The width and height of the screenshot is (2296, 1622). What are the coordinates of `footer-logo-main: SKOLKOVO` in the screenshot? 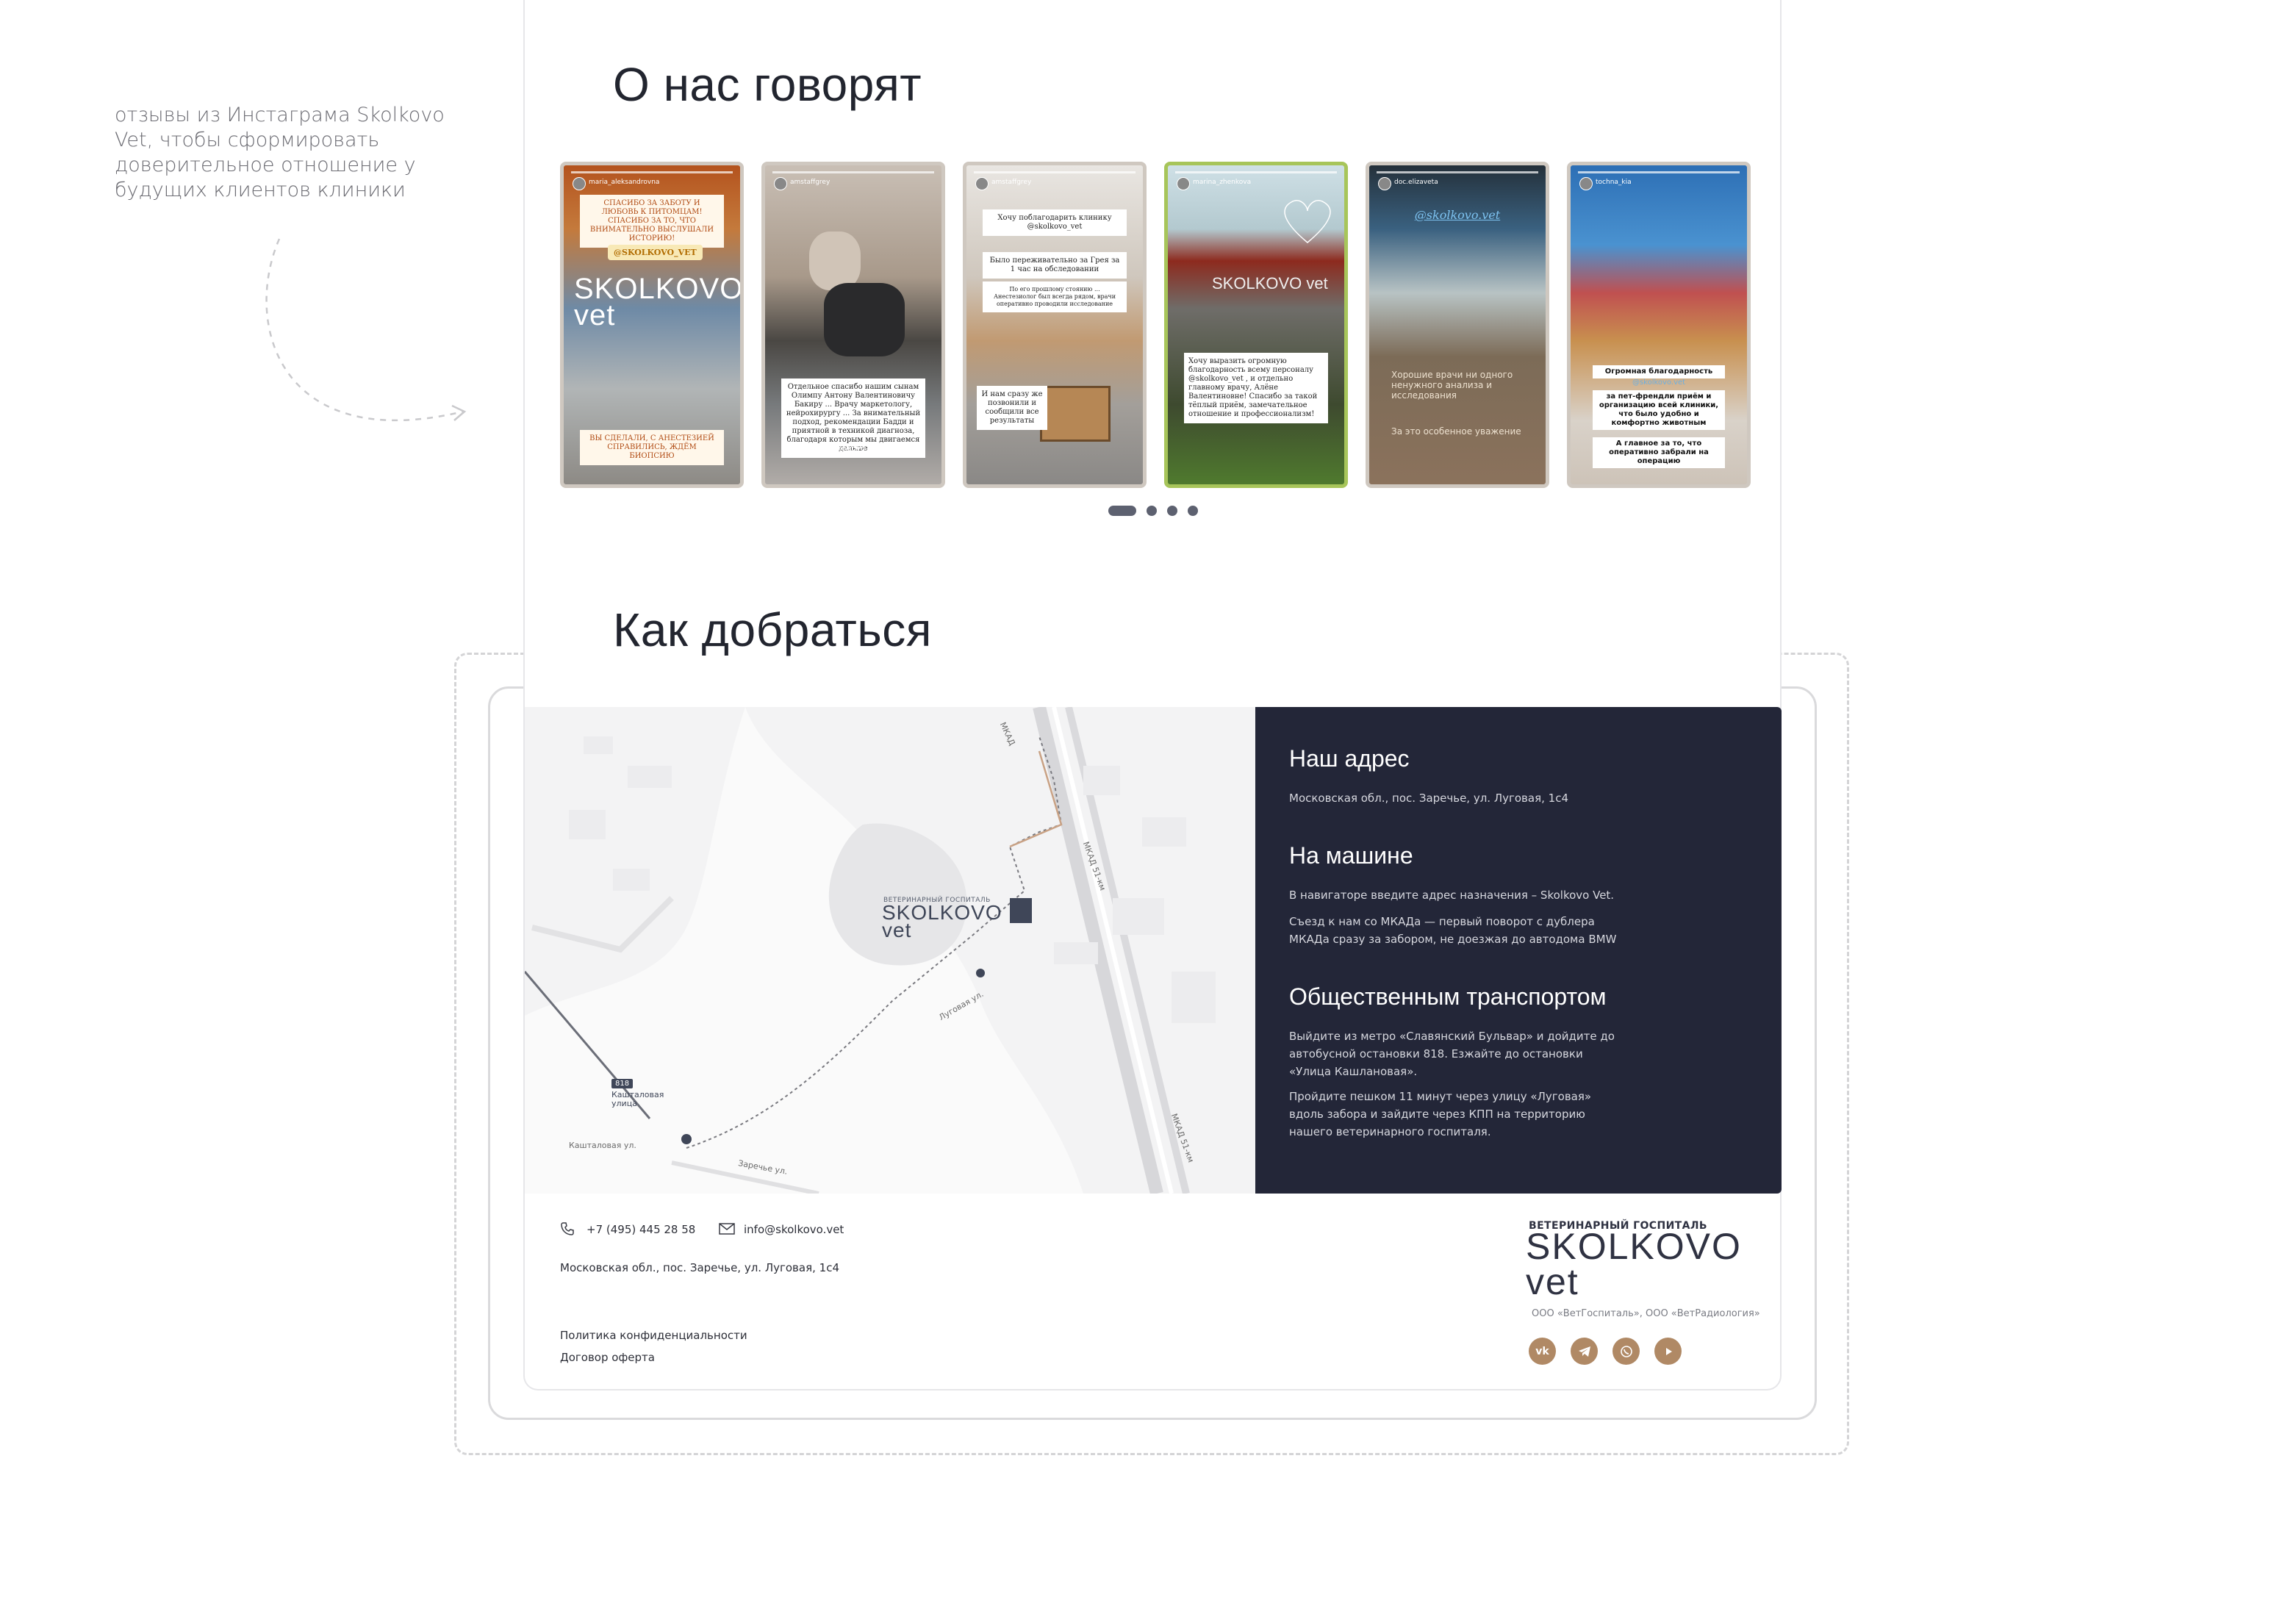 It's located at (1634, 1246).